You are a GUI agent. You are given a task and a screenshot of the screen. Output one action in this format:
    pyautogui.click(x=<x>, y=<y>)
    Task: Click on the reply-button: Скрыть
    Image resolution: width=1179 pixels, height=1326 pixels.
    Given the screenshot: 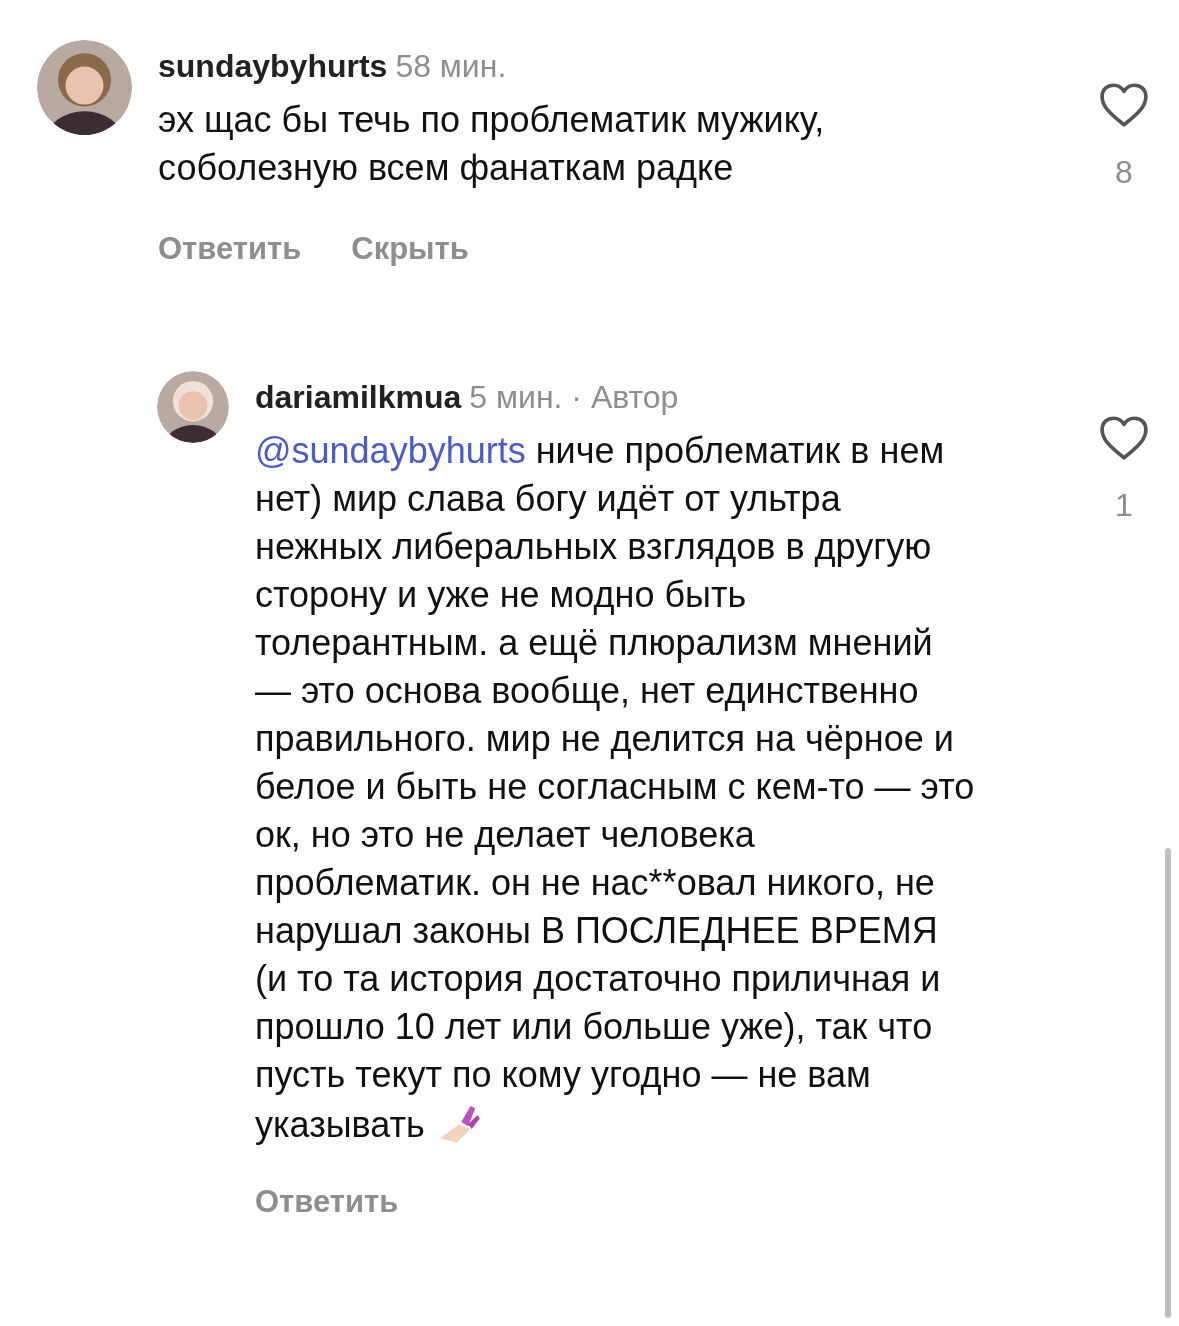 What is the action you would take?
    pyautogui.click(x=410, y=249)
    